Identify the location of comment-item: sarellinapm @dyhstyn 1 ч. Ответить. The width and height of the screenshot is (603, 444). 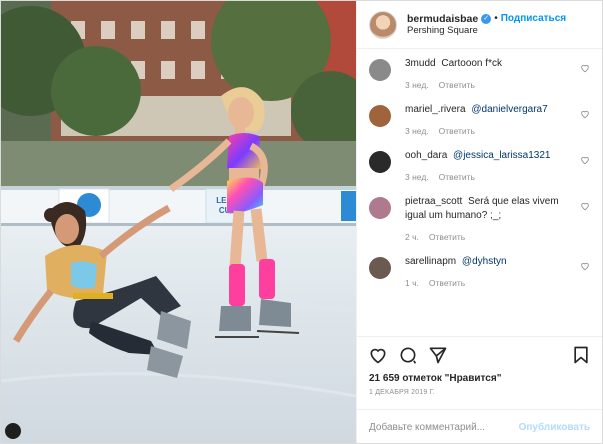
(479, 271).